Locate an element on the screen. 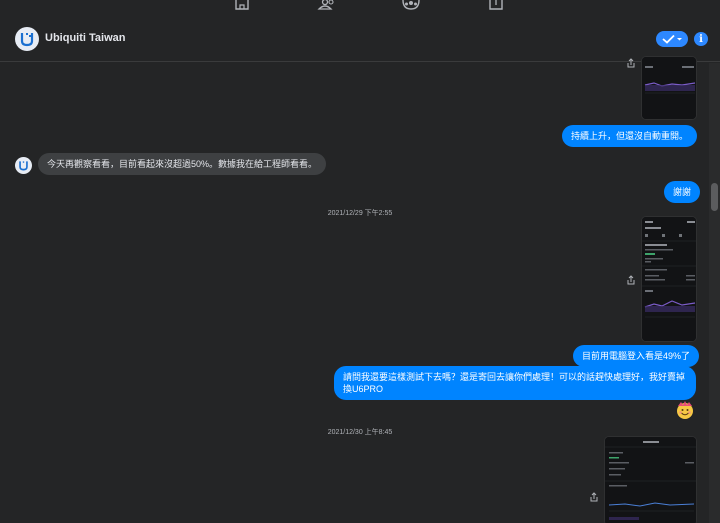 This screenshot has height=523, width=720. check-icon is located at coordinates (672, 39).